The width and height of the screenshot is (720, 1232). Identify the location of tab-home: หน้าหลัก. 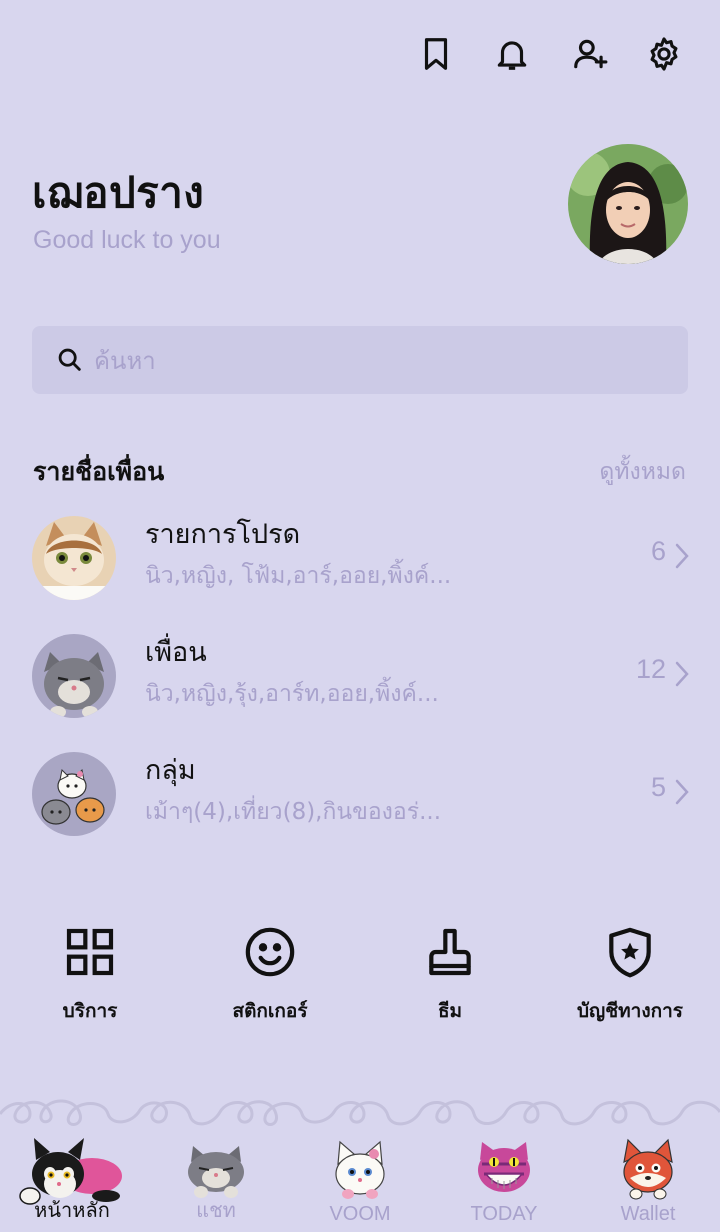
(72, 1183).